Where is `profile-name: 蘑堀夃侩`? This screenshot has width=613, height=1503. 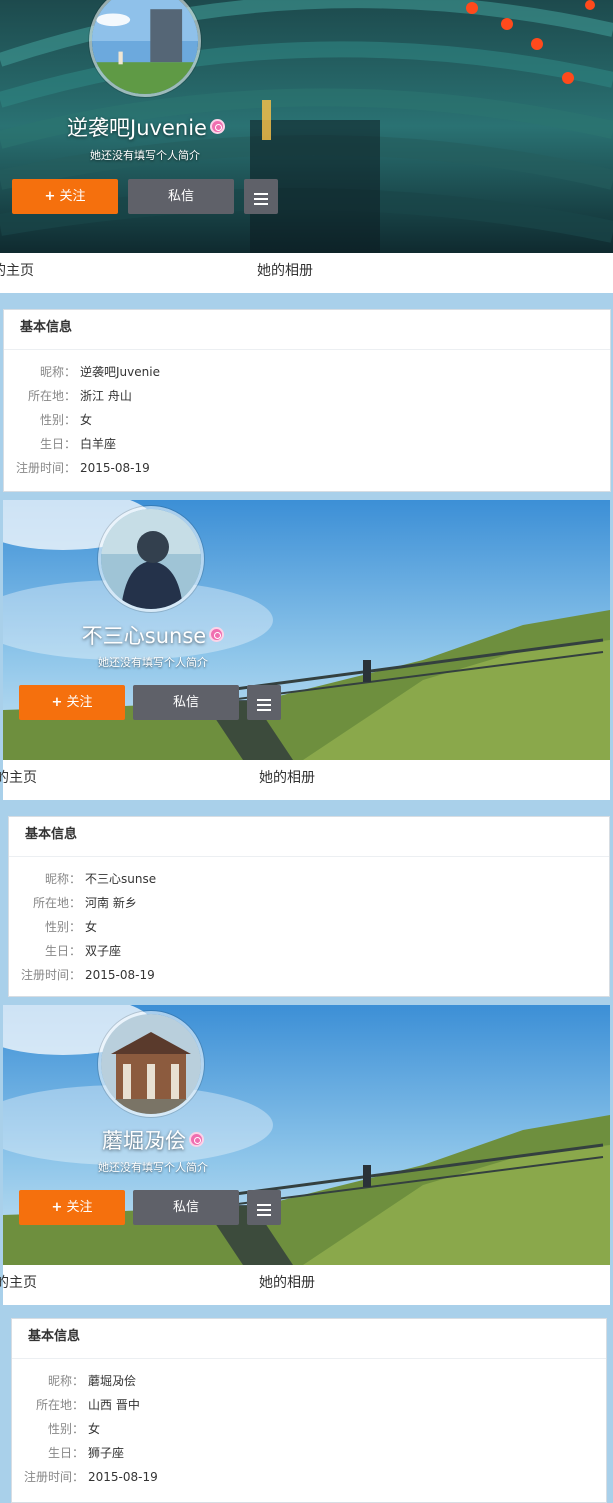
profile-name: 蘑堀夃侩 is located at coordinates (153, 1140).